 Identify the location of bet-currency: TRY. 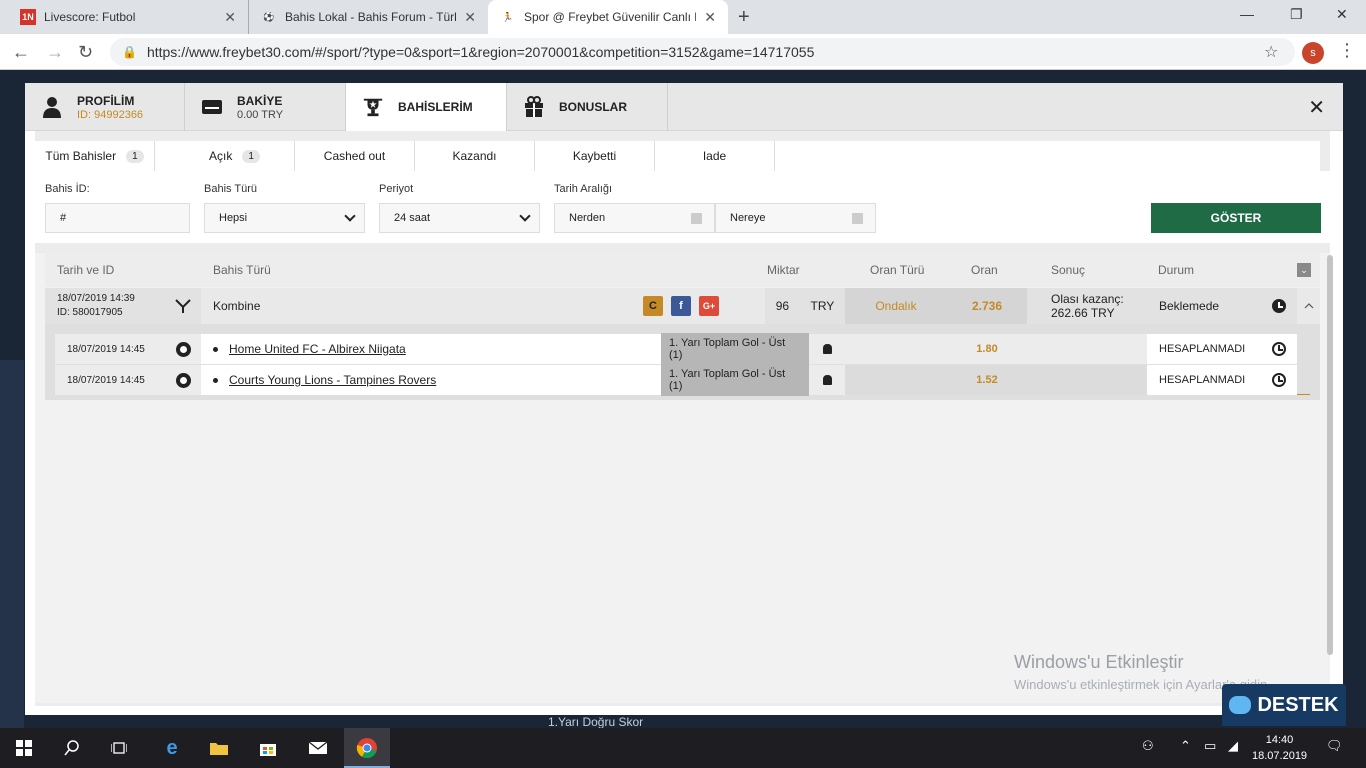
(822, 306).